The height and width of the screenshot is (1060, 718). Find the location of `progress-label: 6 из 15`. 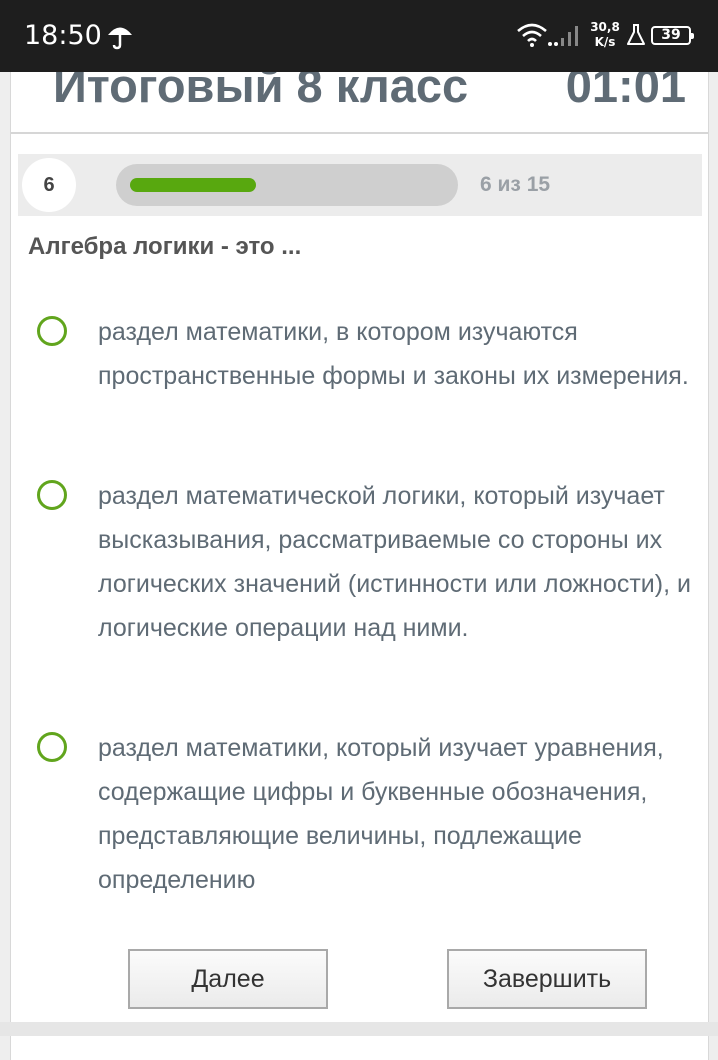

progress-label: 6 из 15 is located at coordinates (515, 184).